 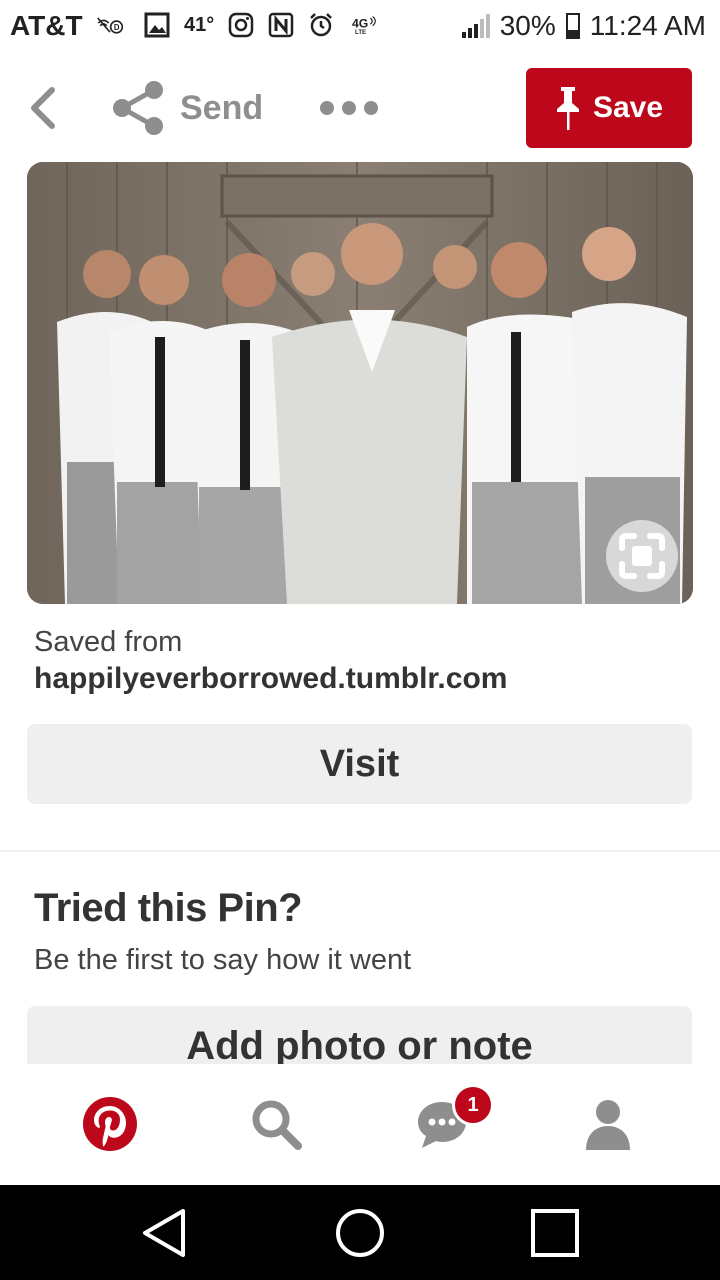 I want to click on tab-profile, so click(x=608, y=1124).